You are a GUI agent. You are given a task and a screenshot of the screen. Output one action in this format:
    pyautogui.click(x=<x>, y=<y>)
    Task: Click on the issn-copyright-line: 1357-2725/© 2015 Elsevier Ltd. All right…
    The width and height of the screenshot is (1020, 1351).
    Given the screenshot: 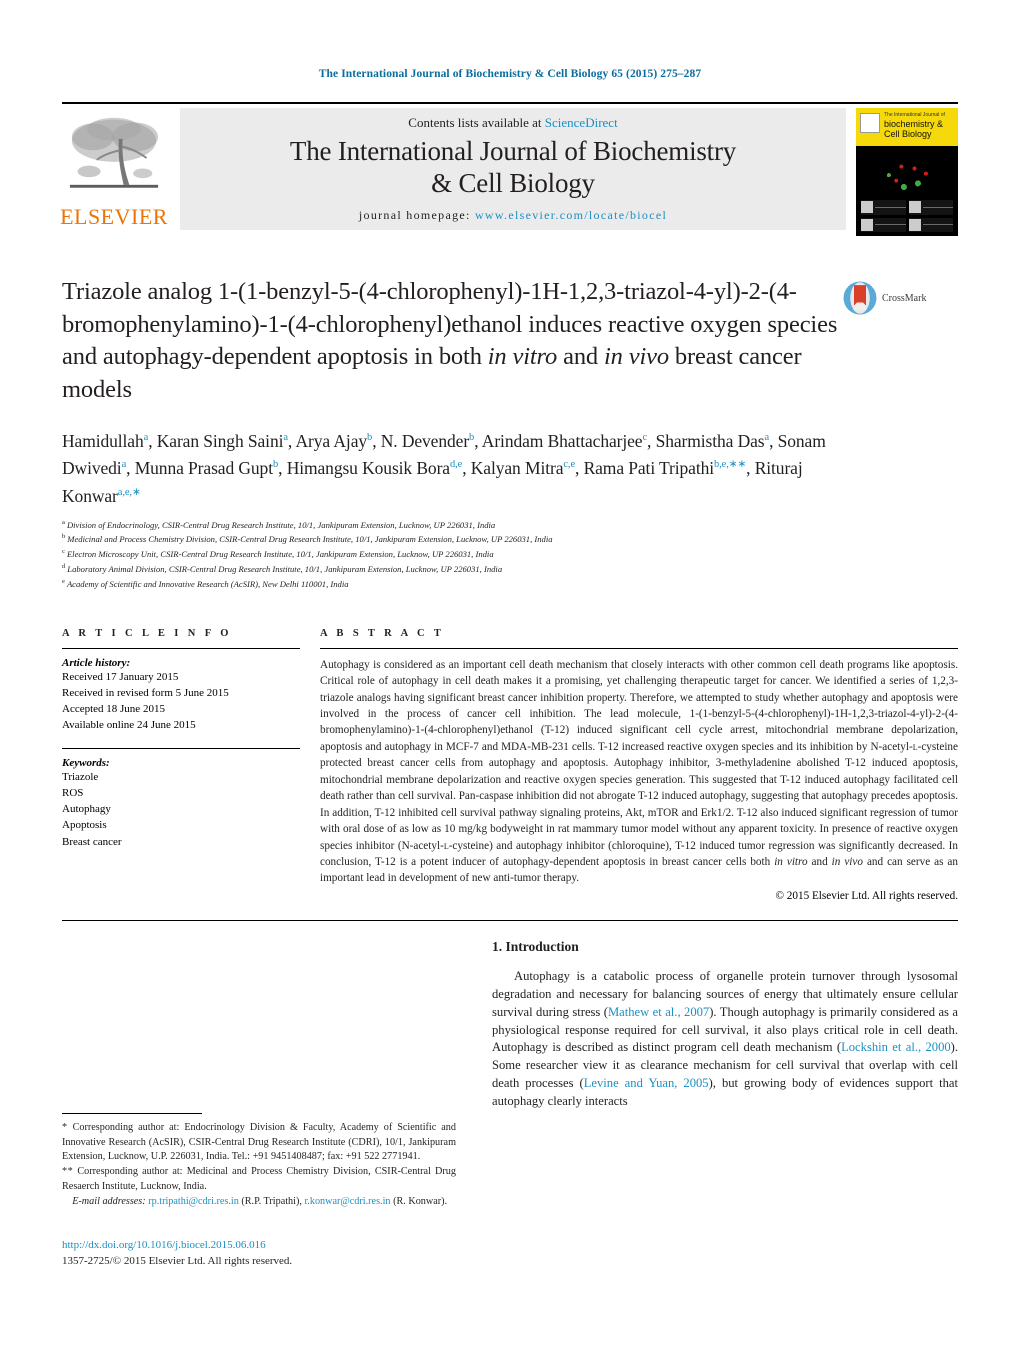 What is the action you would take?
    pyautogui.click(x=177, y=1260)
    